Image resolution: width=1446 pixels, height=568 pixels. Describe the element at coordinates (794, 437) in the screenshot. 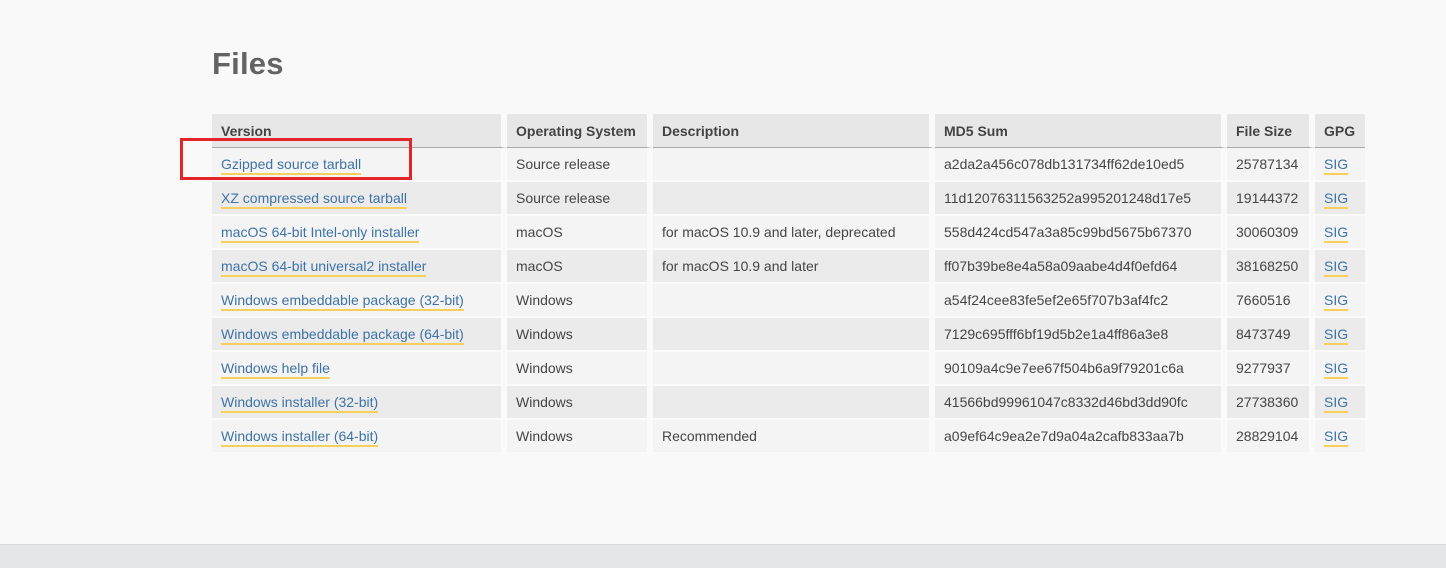

I see `description-cell: Recommended` at that location.